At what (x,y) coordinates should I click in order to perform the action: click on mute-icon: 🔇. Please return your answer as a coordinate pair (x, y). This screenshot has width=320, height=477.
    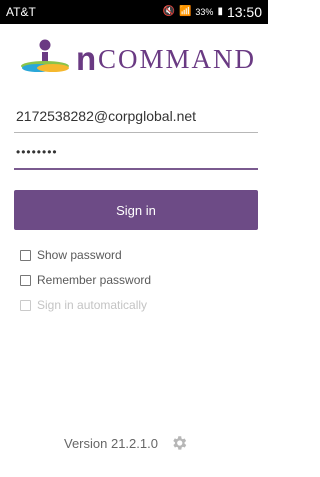
    Looking at the image, I should click on (168, 11).